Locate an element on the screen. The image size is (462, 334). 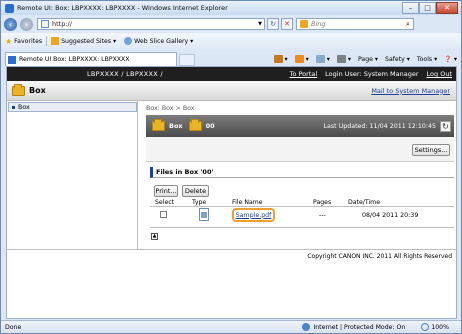
address-row: ‹ › http:// ▼ ↻ ✕ Bing ⌕ is located at coordinates (231, 24).